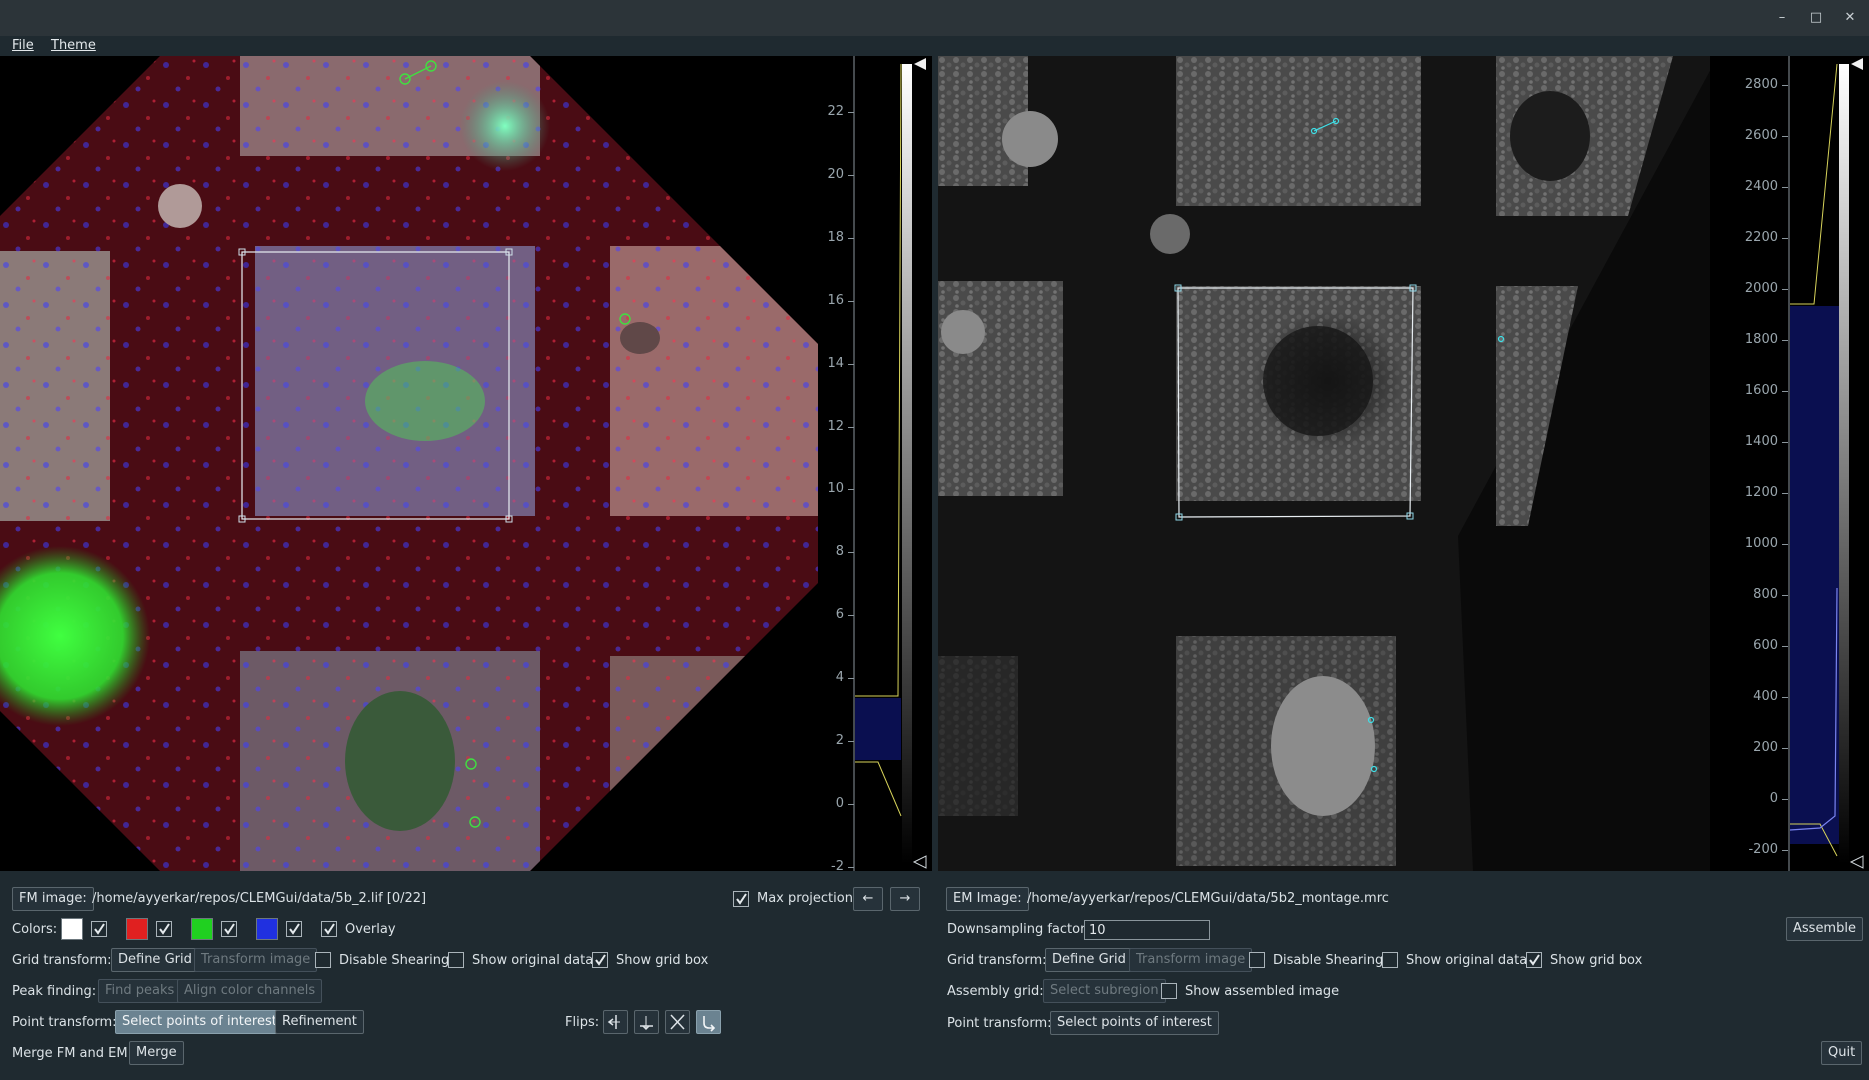 Image resolution: width=1869 pixels, height=1080 pixels. Describe the element at coordinates (835, 111) in the screenshot. I see `histogram-tick-label: 22` at that location.